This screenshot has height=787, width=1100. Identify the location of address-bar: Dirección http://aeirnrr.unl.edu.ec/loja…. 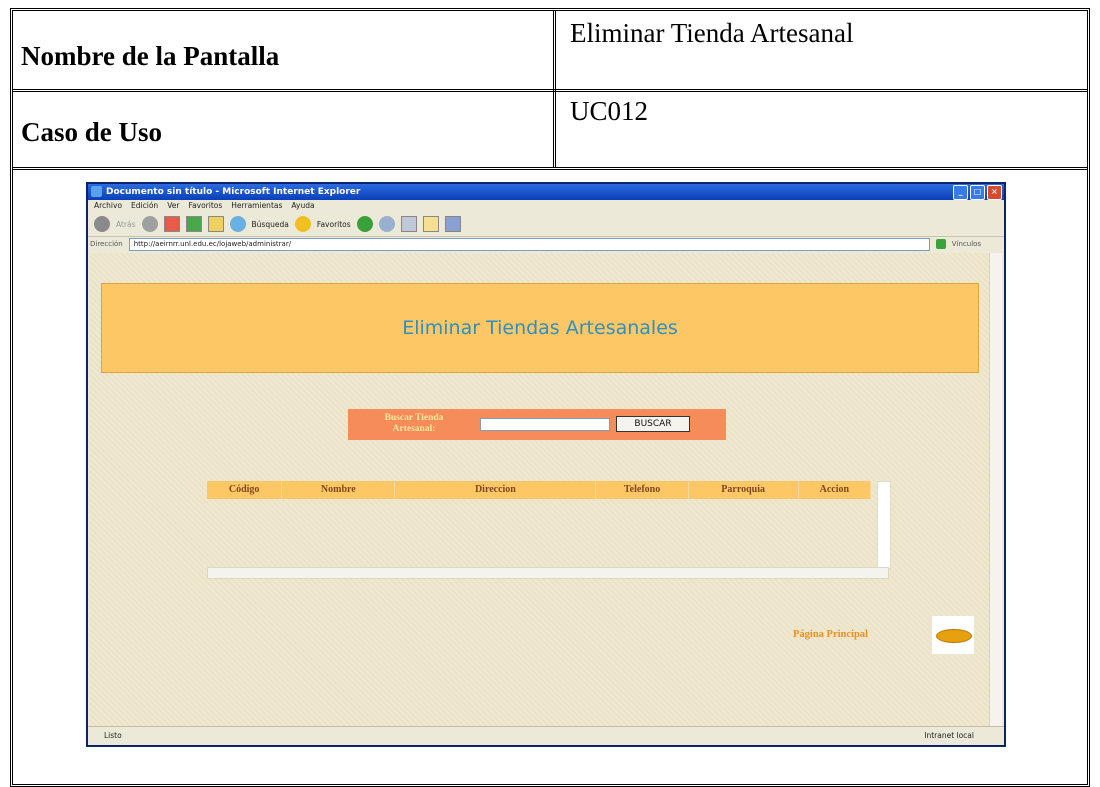
(546, 244).